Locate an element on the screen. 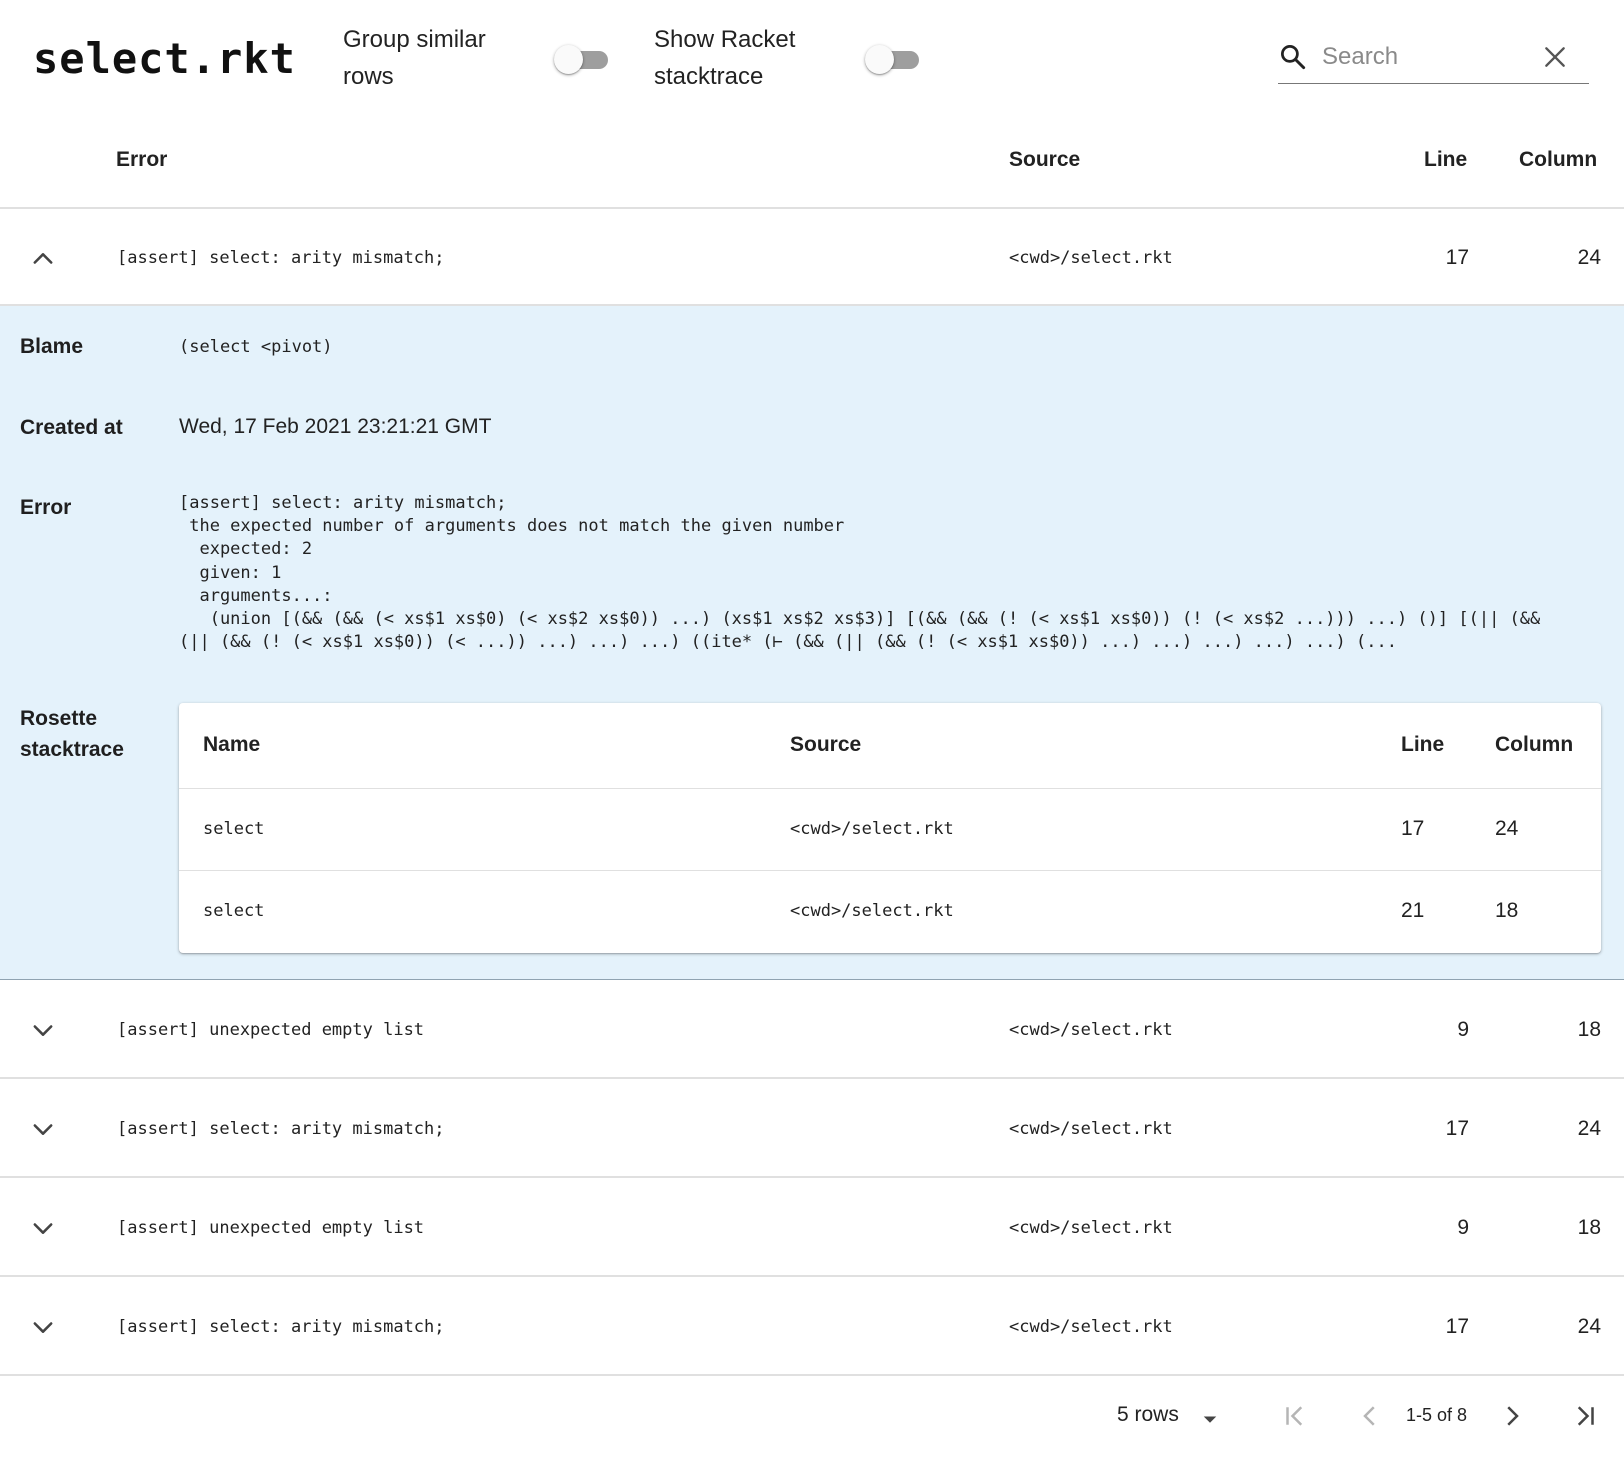 Image resolution: width=1624 pixels, height=1467 pixels. first-page-icon is located at coordinates (1295, 1416).